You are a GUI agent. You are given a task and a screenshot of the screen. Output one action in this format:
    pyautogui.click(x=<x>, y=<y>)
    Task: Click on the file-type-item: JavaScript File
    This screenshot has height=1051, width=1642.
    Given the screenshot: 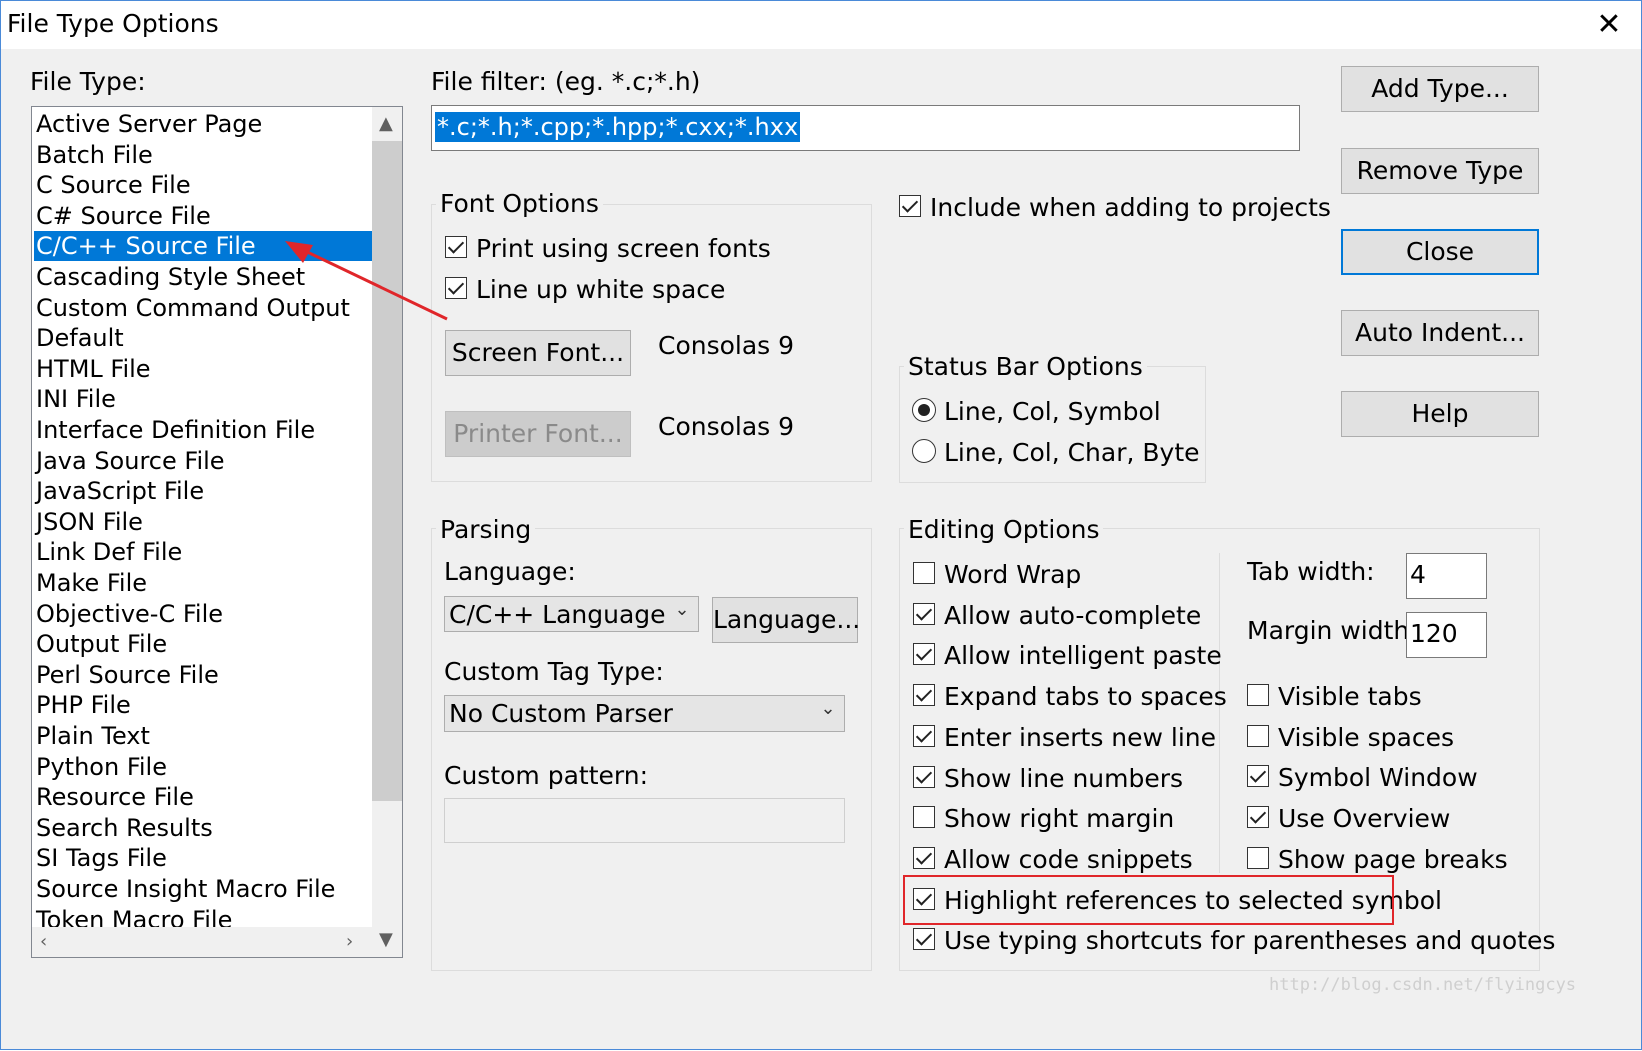 What is the action you would take?
    pyautogui.click(x=120, y=491)
    